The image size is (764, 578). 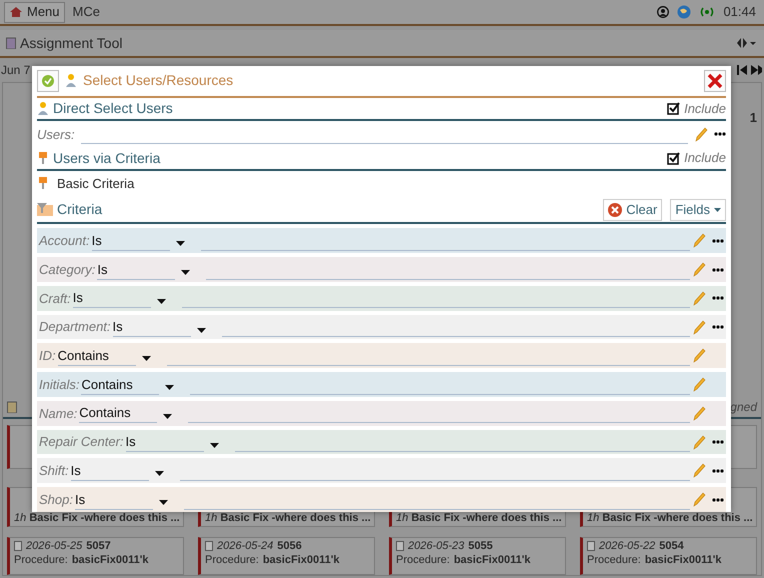 I want to click on criteria-field: Shop:Is, so click(x=381, y=499).